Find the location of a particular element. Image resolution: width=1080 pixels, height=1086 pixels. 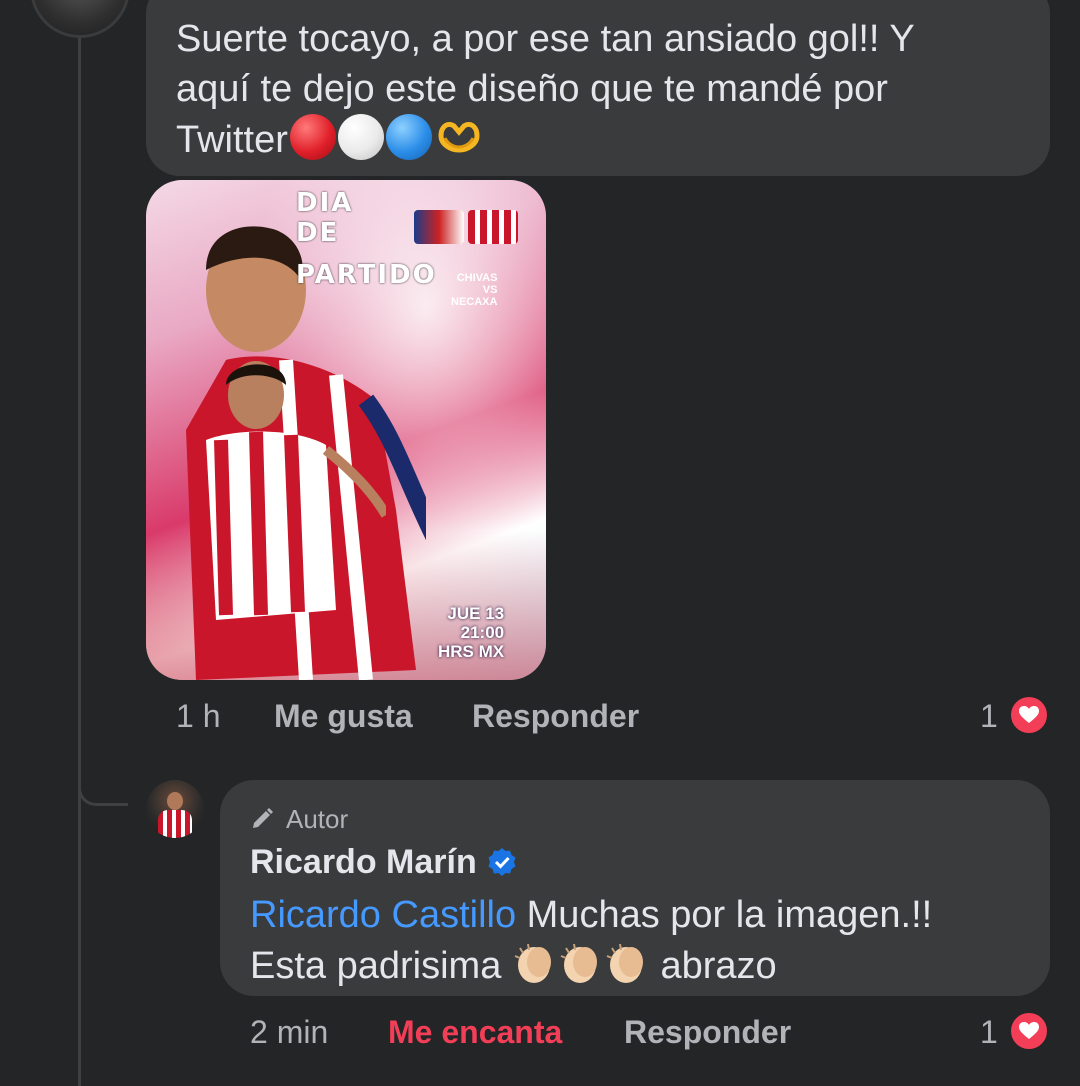

image-date-line: 21:00 is located at coordinates (482, 632).